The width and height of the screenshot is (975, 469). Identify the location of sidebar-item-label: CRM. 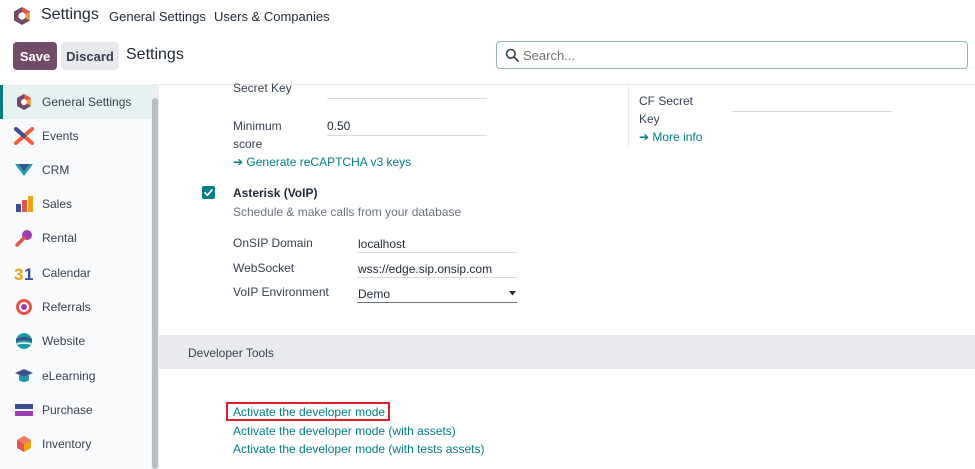
(56, 170).